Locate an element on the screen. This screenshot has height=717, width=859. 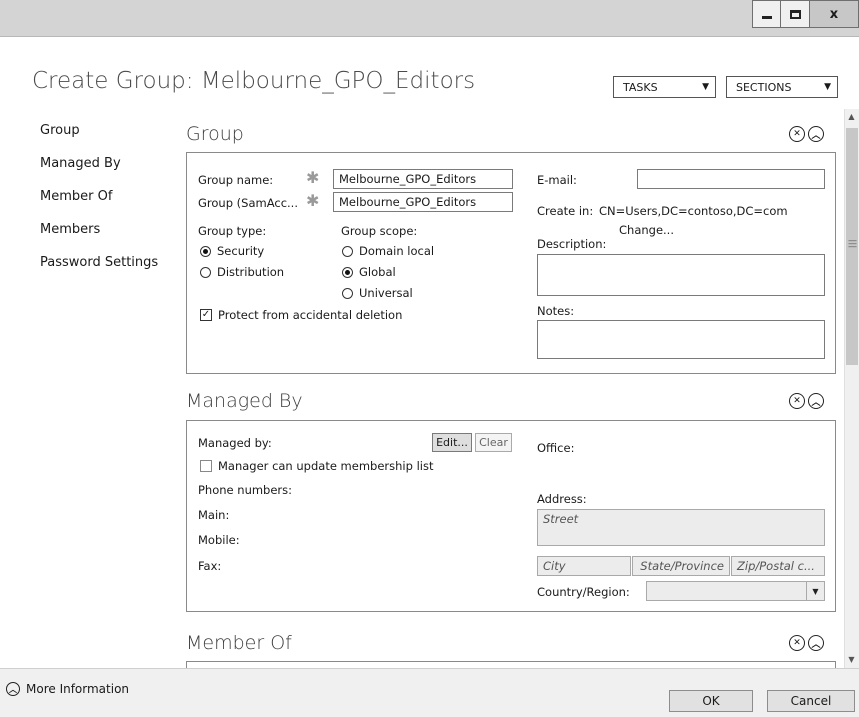
country-select: ▼ is located at coordinates (735, 591).